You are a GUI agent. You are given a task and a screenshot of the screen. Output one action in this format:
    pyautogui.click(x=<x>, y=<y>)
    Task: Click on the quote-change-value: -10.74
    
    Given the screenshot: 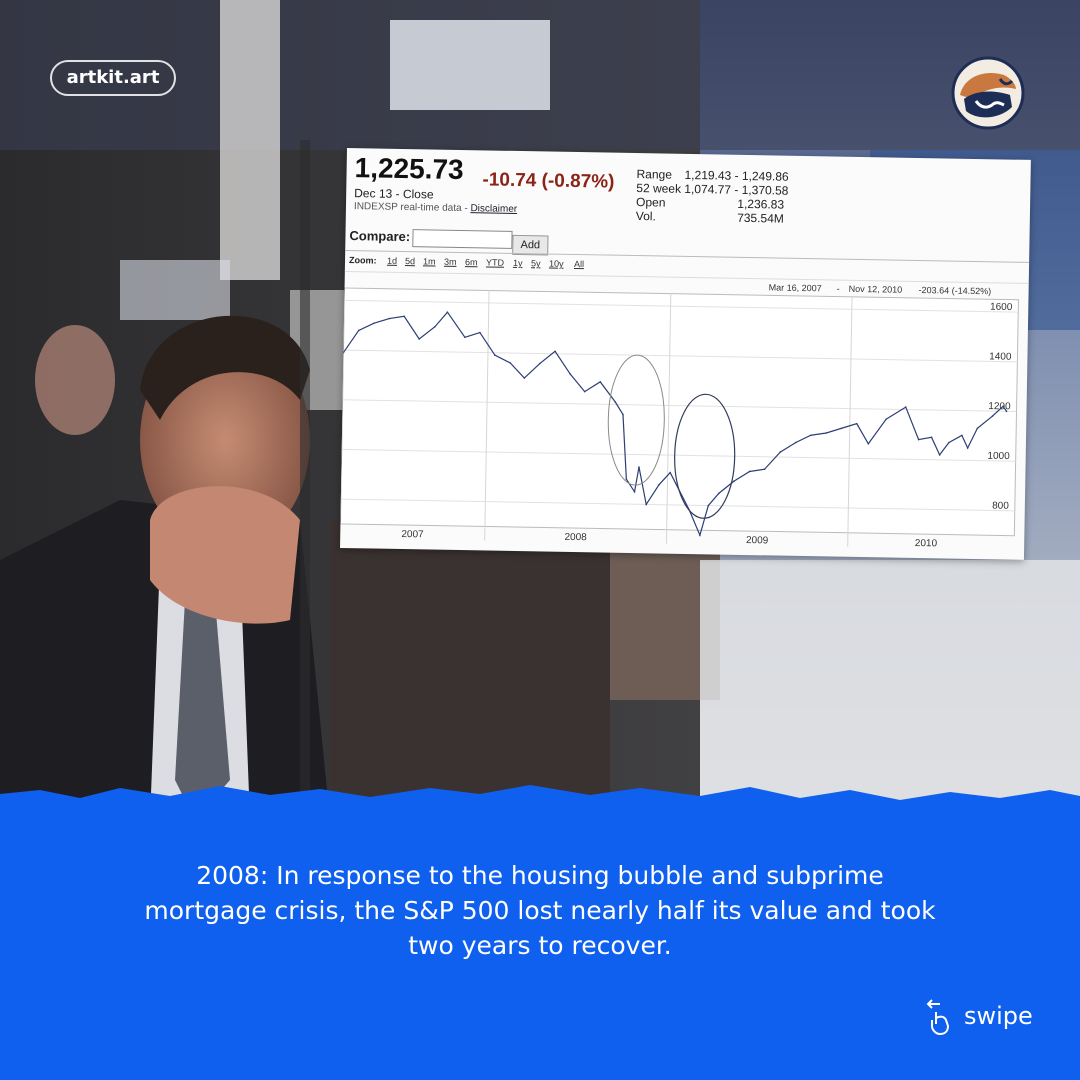 What is the action you would take?
    pyautogui.click(x=509, y=180)
    